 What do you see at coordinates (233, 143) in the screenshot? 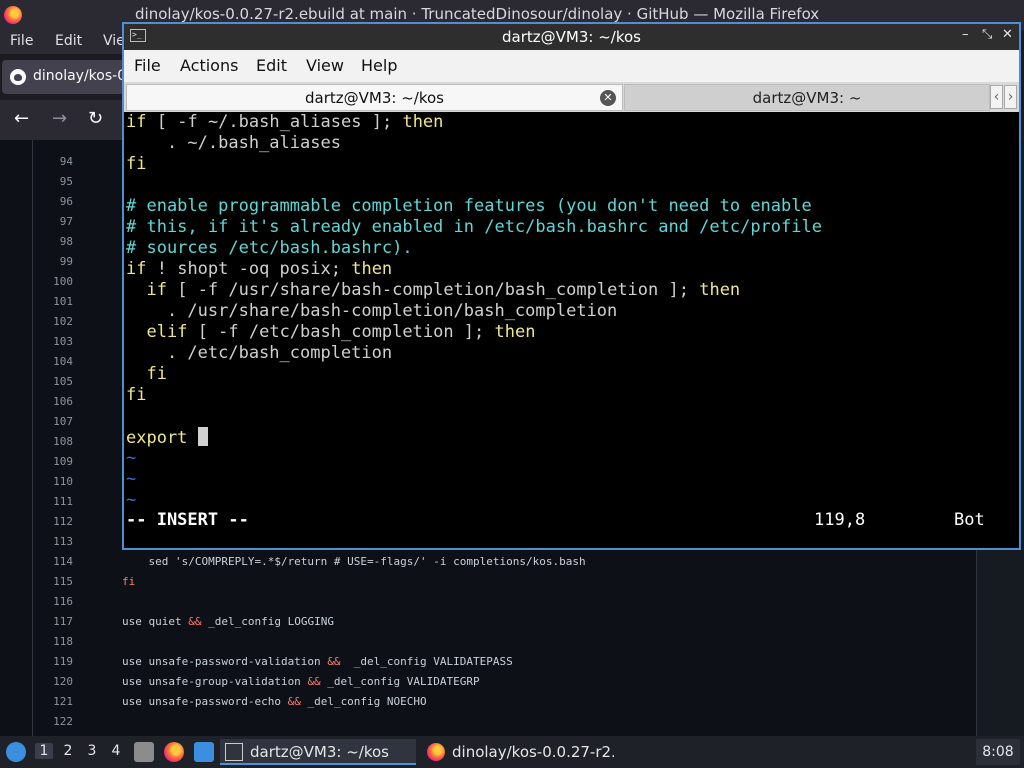
I see `vim-line: . ~/.bash_aliases` at bounding box center [233, 143].